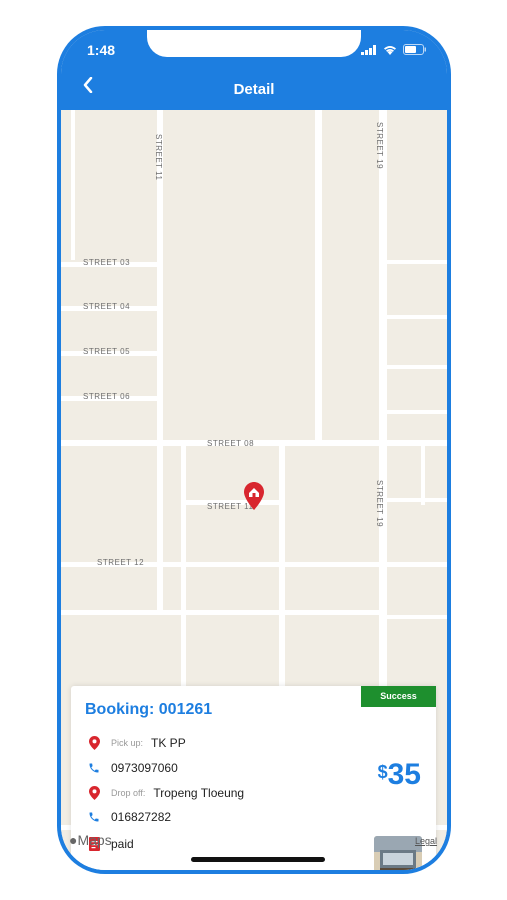  Describe the element at coordinates (426, 841) in the screenshot. I see `legal-link: Legal` at that location.